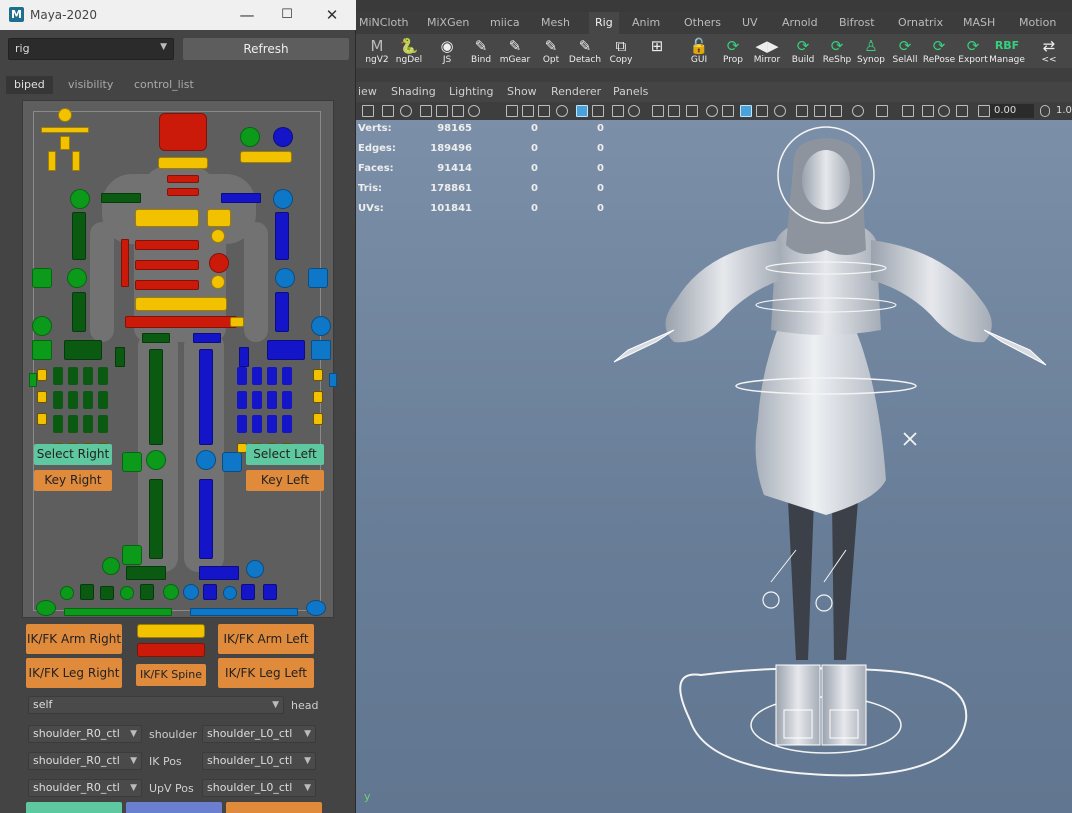 This screenshot has height=813, width=1072. Describe the element at coordinates (973, 51) in the screenshot. I see `shelf-button-export: ⟳ Export` at that location.